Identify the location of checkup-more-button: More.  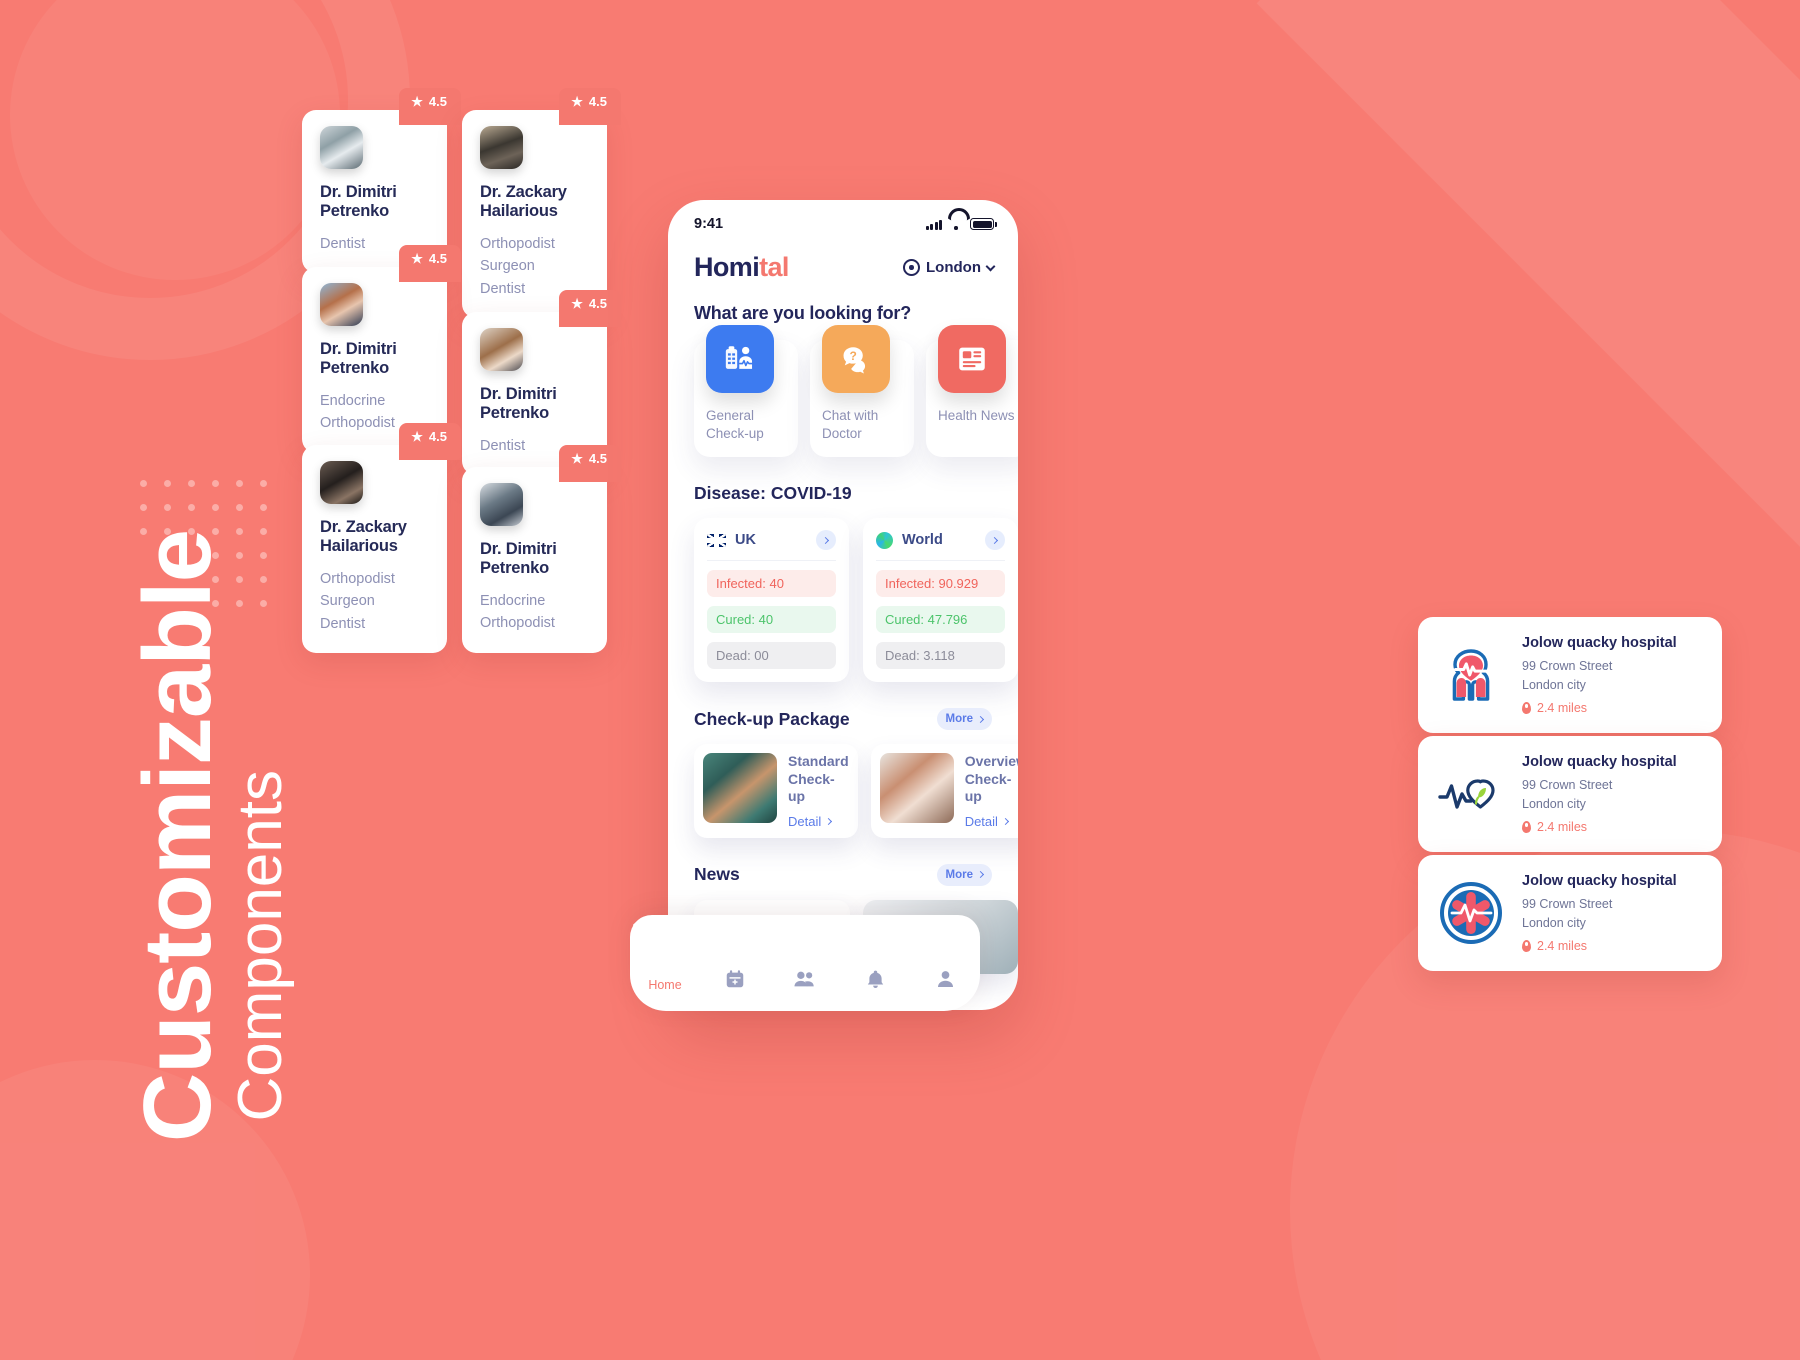
(964, 719).